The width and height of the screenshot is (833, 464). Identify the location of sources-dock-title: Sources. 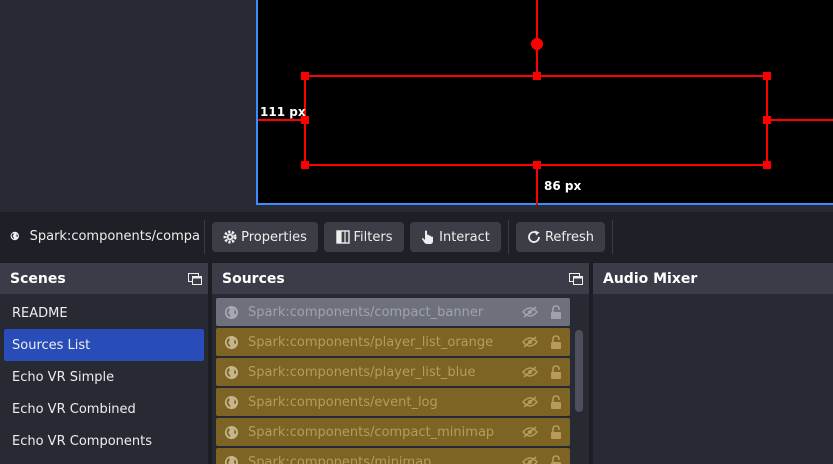
(253, 278).